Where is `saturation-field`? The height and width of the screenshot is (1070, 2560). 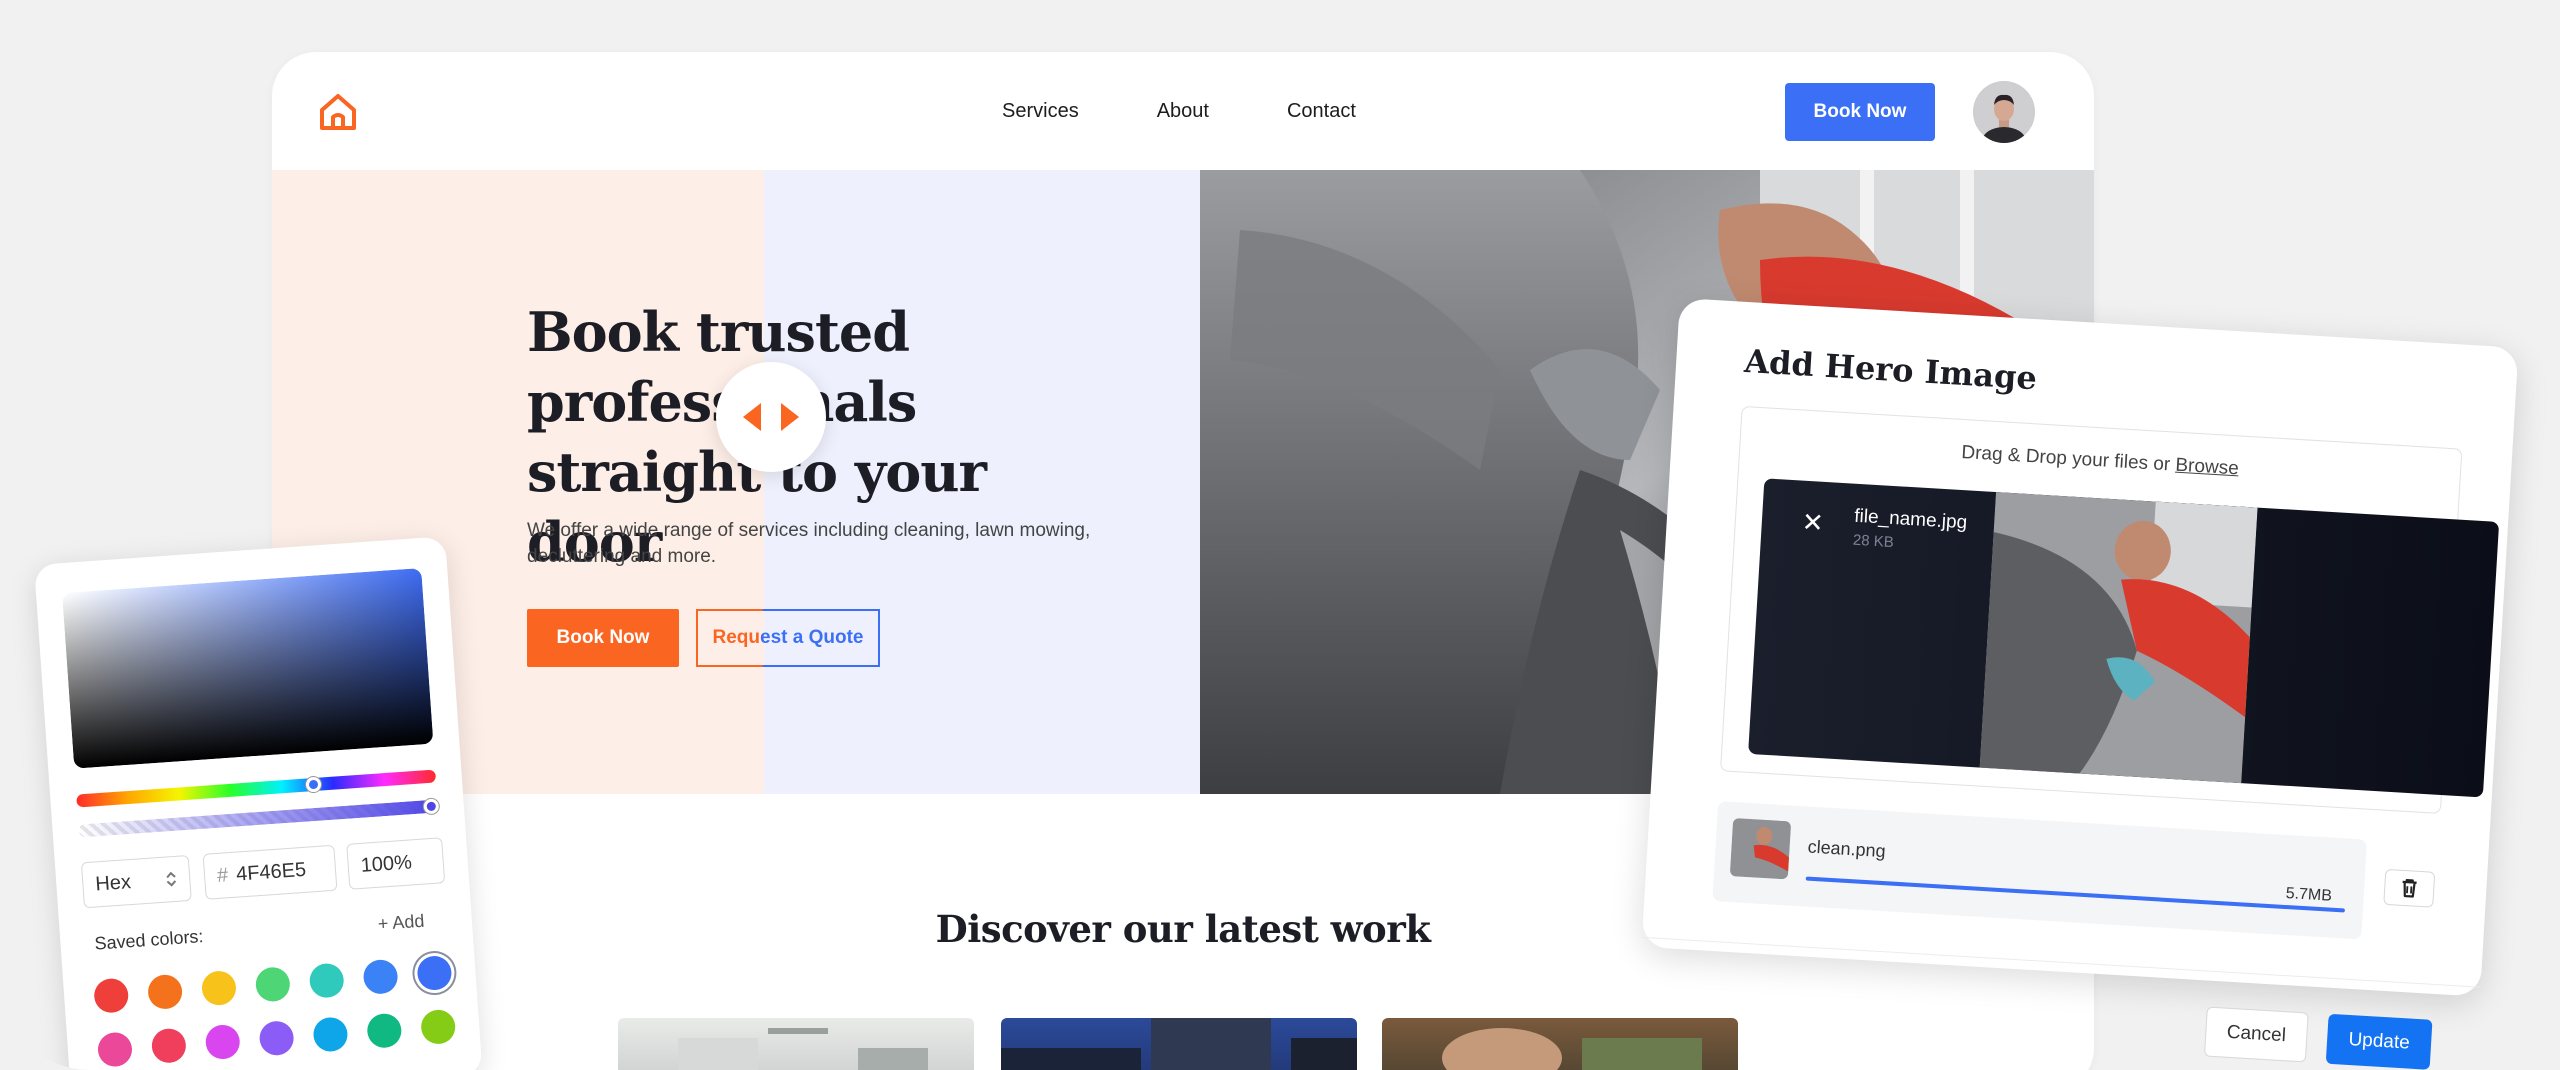 saturation-field is located at coordinates (248, 668).